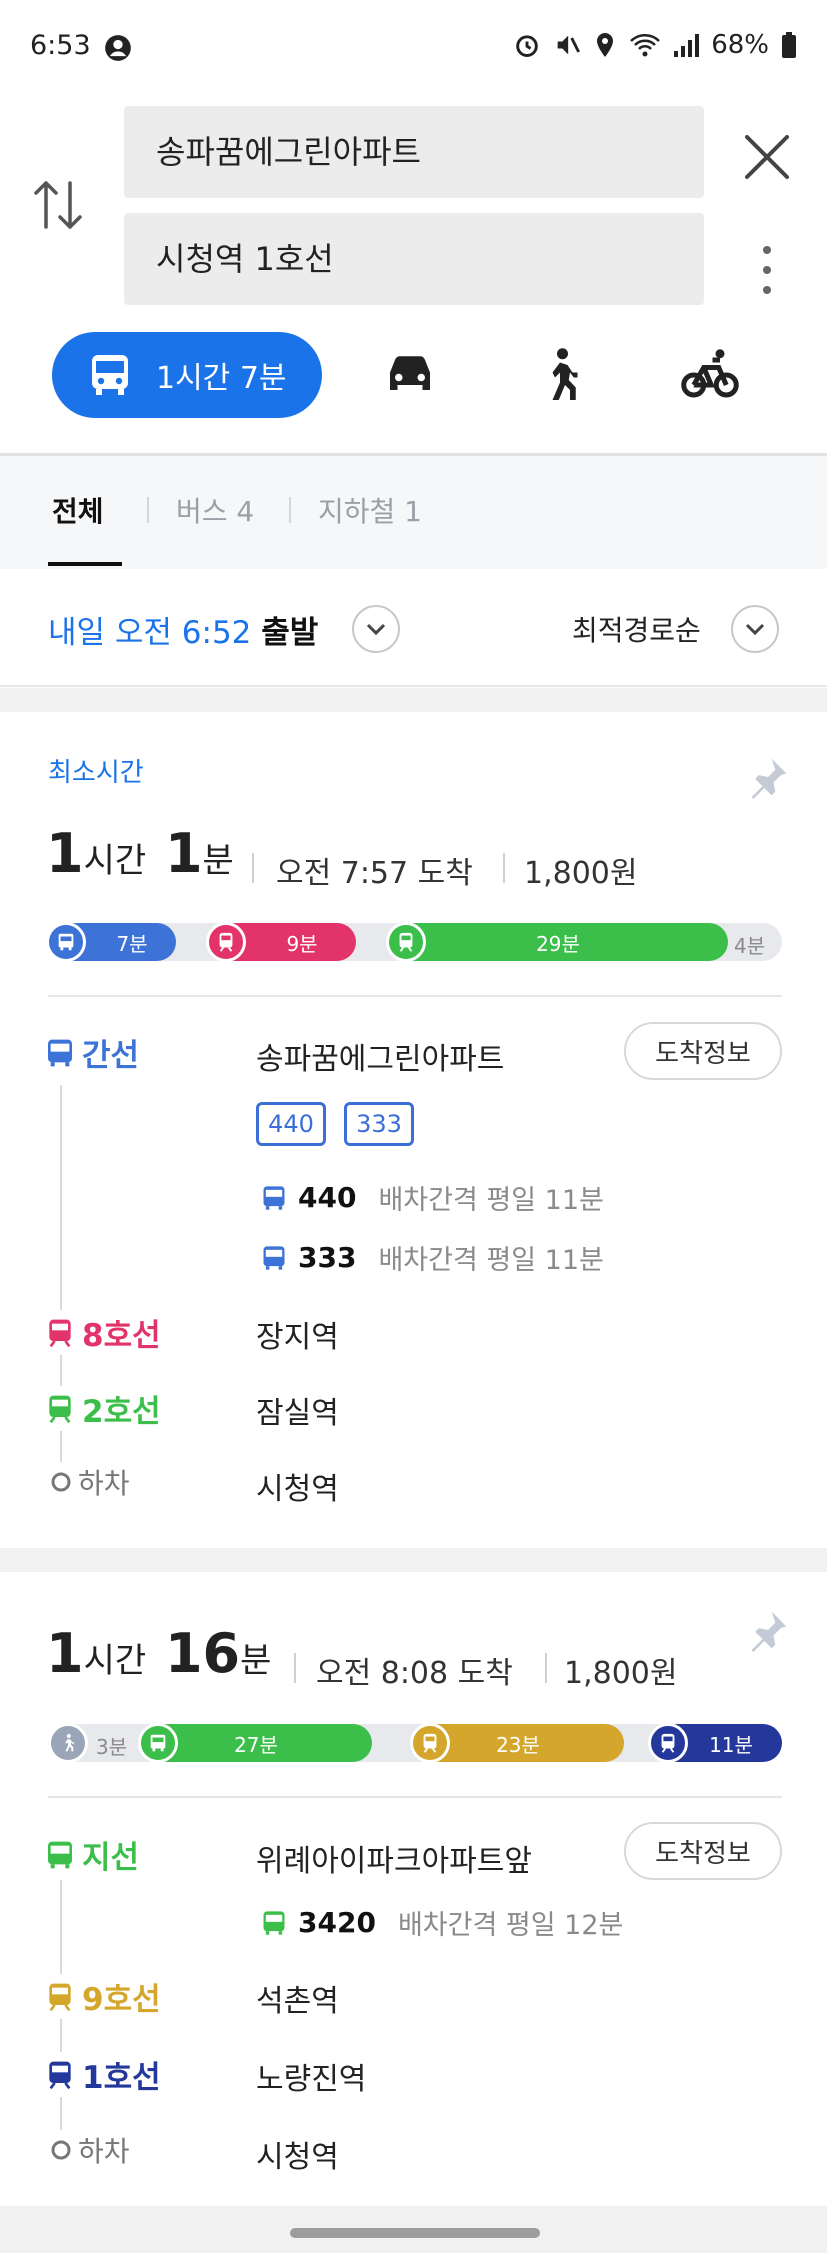 The image size is (827, 2253). Describe the element at coordinates (297, 1410) in the screenshot. I see `leg-stop-name: 잠실역` at that location.